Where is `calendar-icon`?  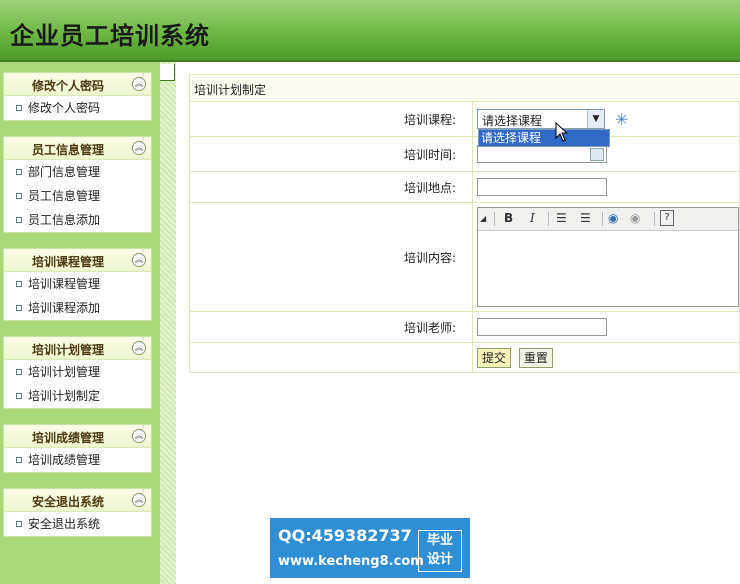
calendar-icon is located at coordinates (597, 154).